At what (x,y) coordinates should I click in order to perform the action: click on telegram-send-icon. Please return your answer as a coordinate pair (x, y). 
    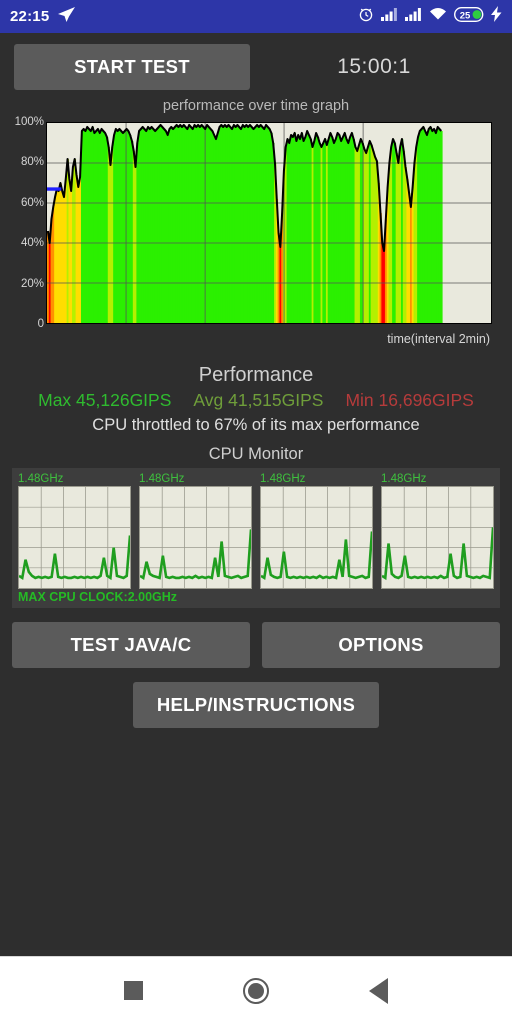
    Looking at the image, I should click on (66, 17).